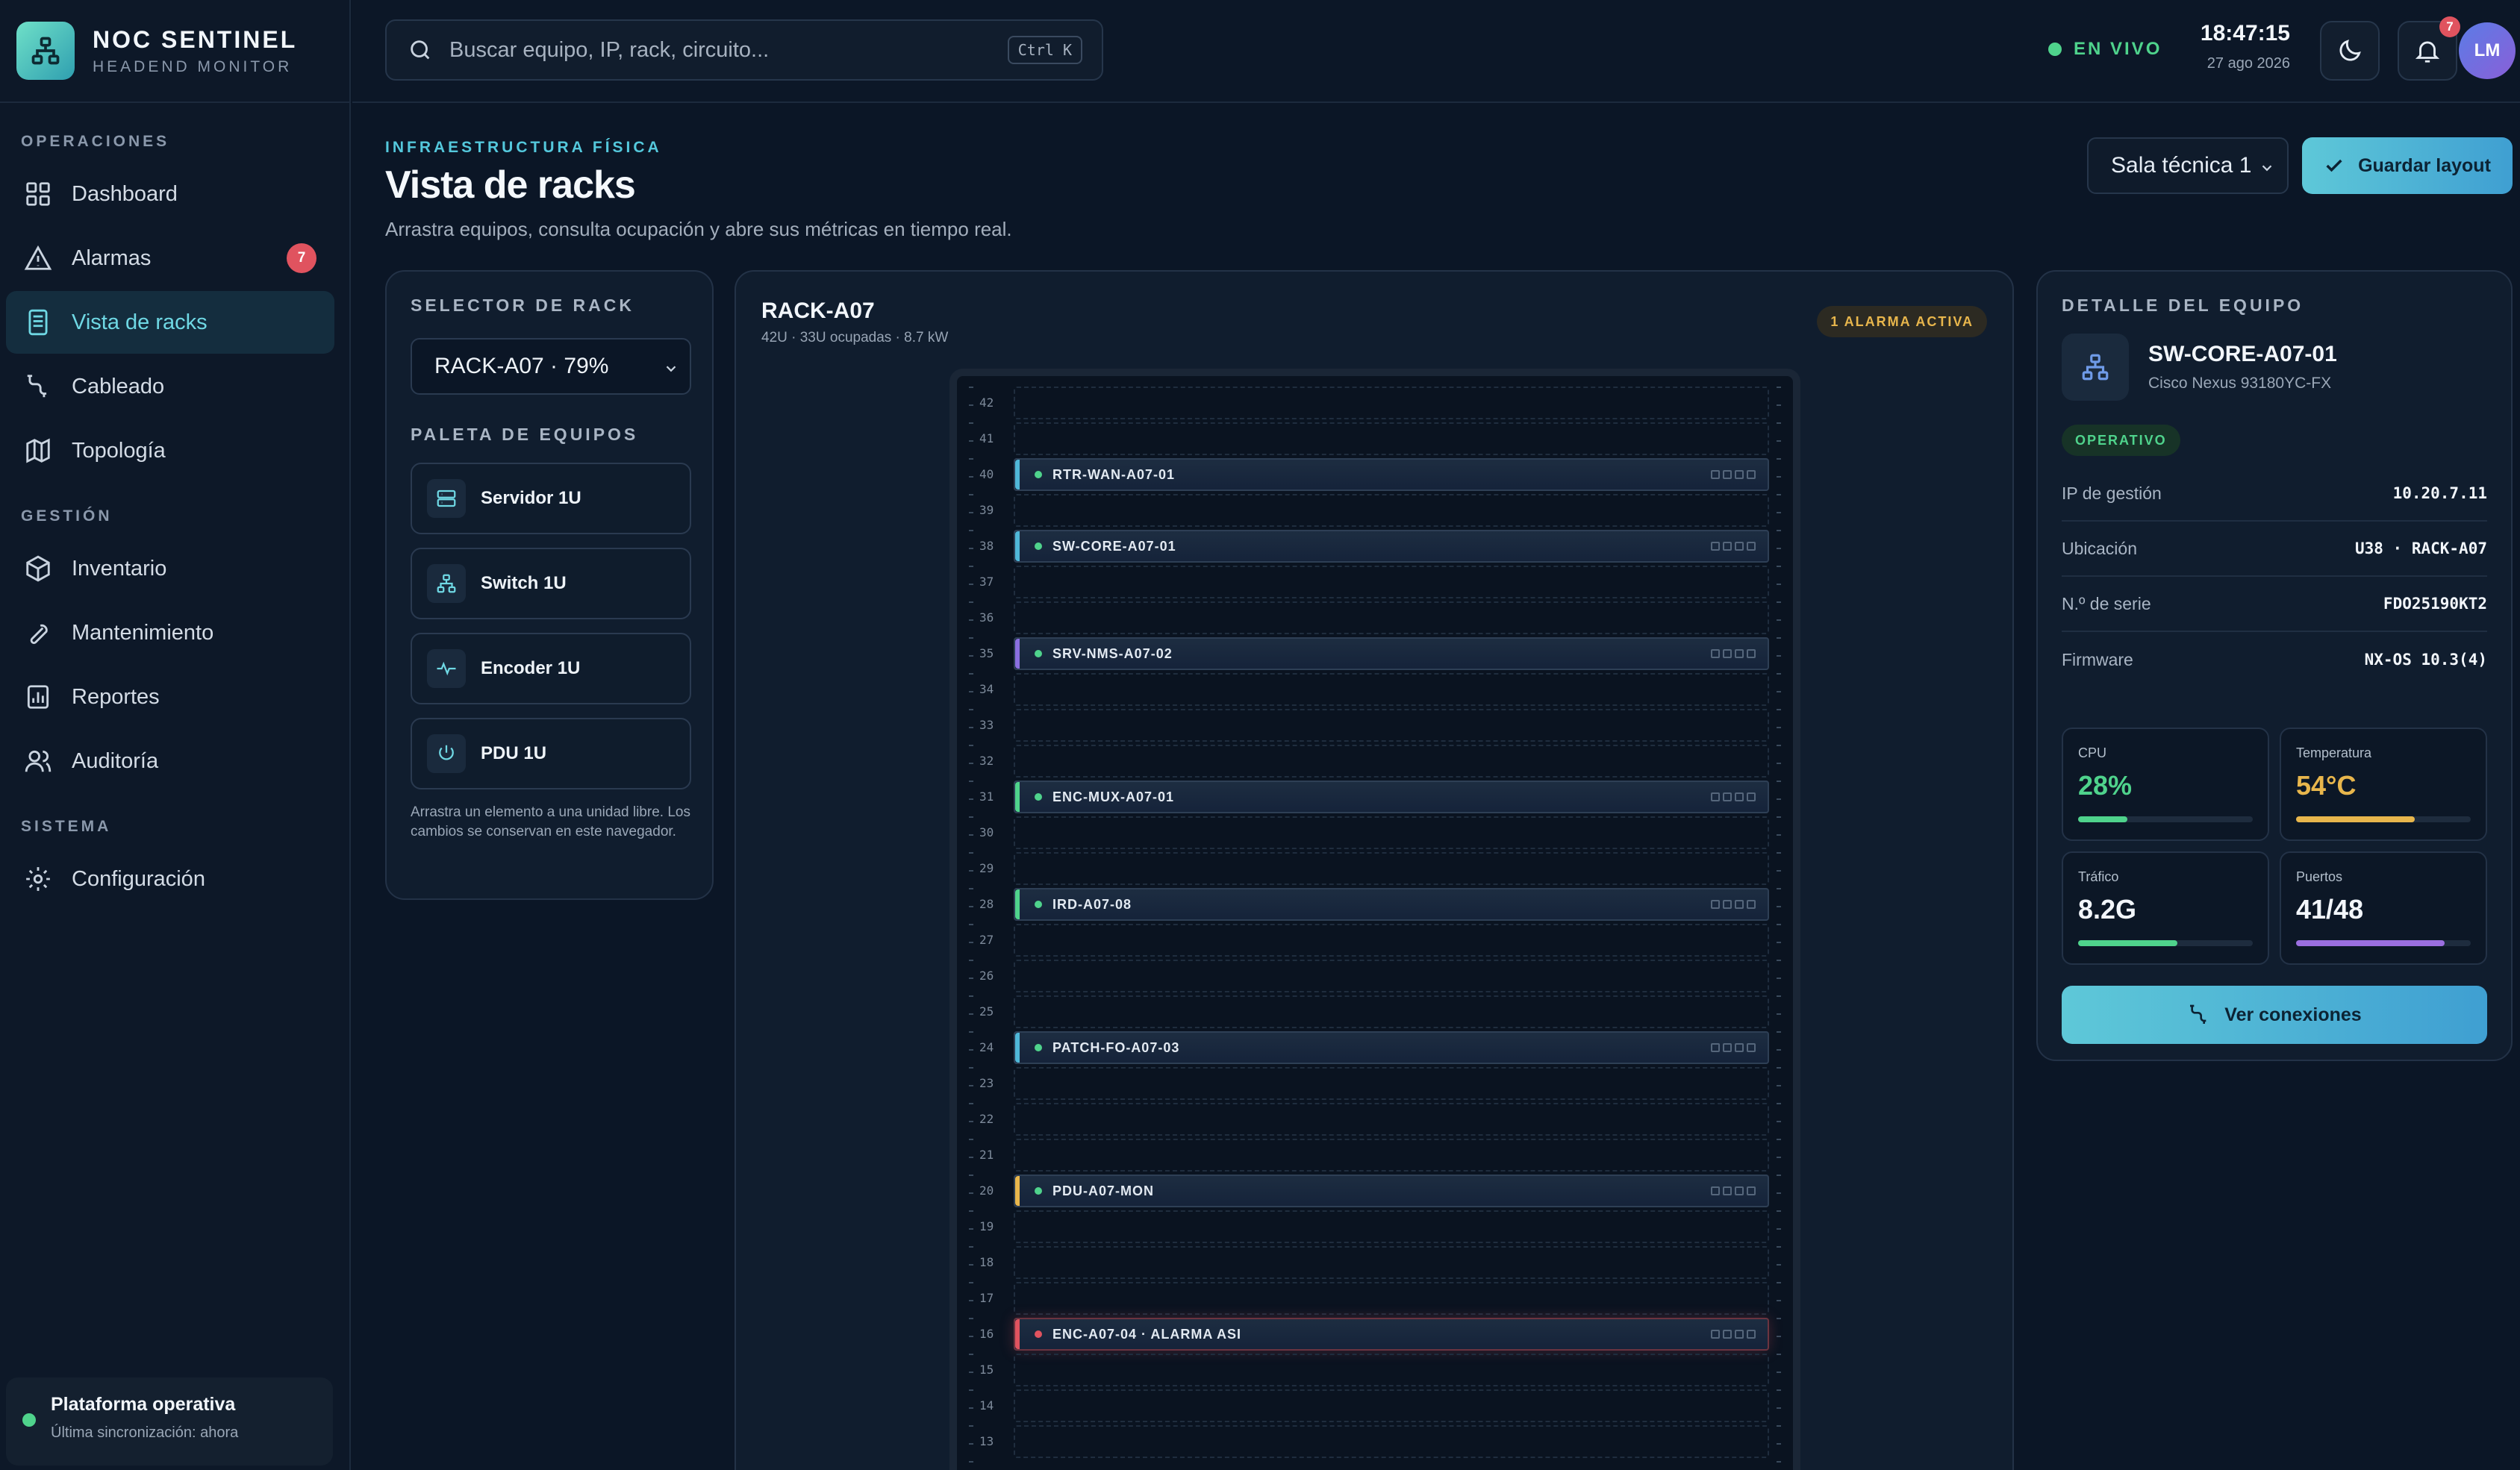 The image size is (2520, 1470). What do you see at coordinates (446, 583) in the screenshot?
I see `network-icon` at bounding box center [446, 583].